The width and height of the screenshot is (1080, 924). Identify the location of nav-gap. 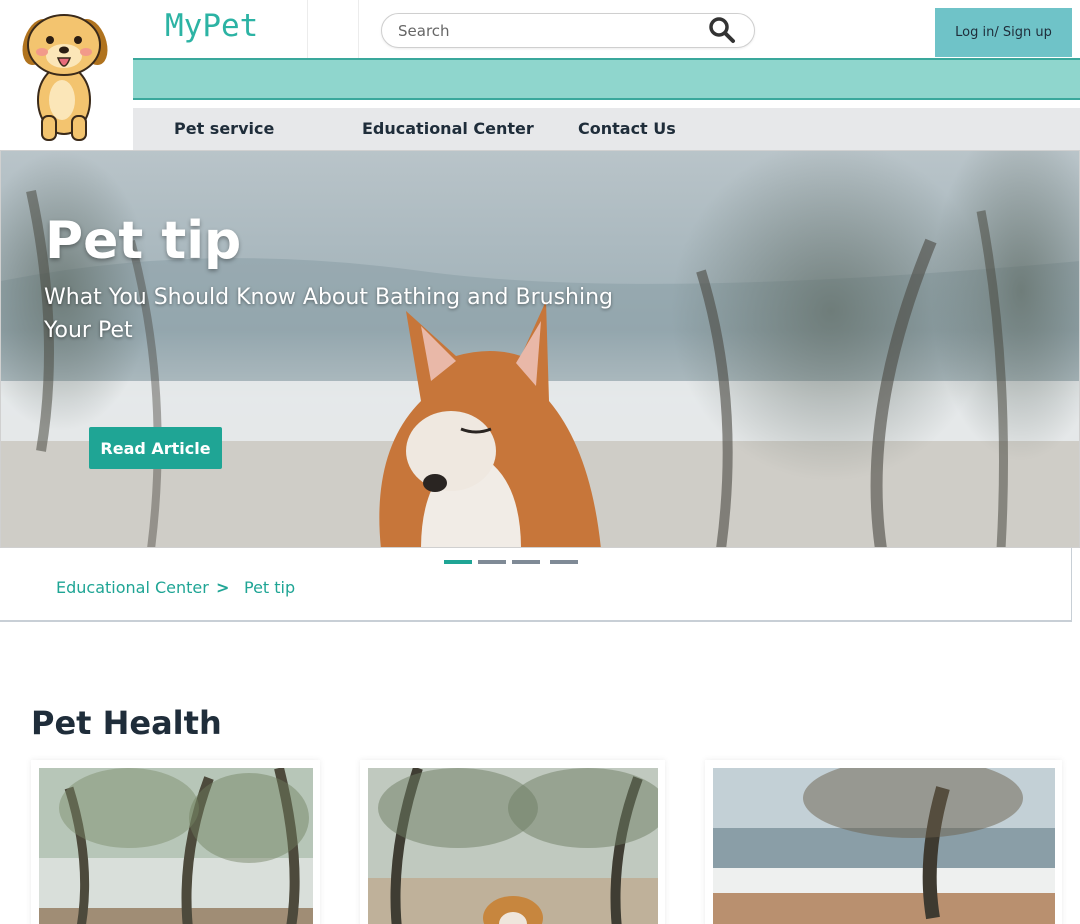
(606, 104).